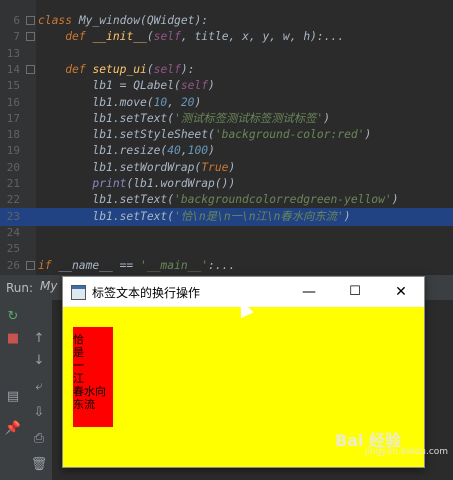  What do you see at coordinates (123, 20) in the screenshot?
I see `code-text: class My_window(QWidget):` at bounding box center [123, 20].